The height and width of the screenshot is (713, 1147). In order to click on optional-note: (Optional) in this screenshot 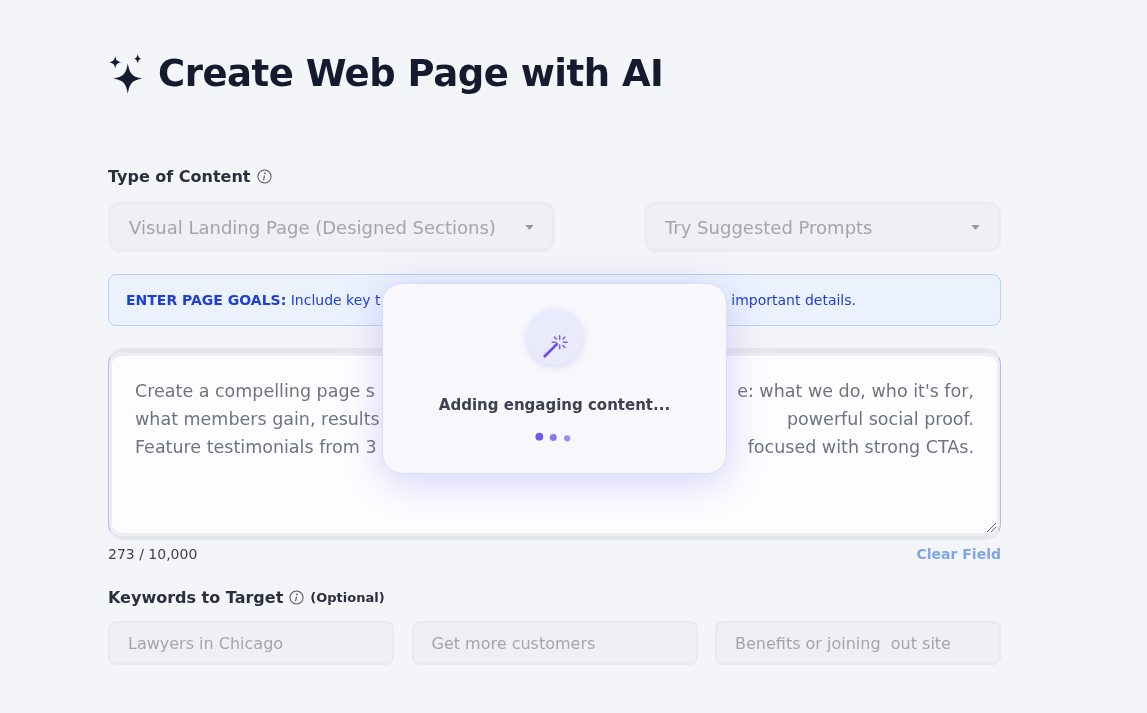, I will do `click(347, 597)`.